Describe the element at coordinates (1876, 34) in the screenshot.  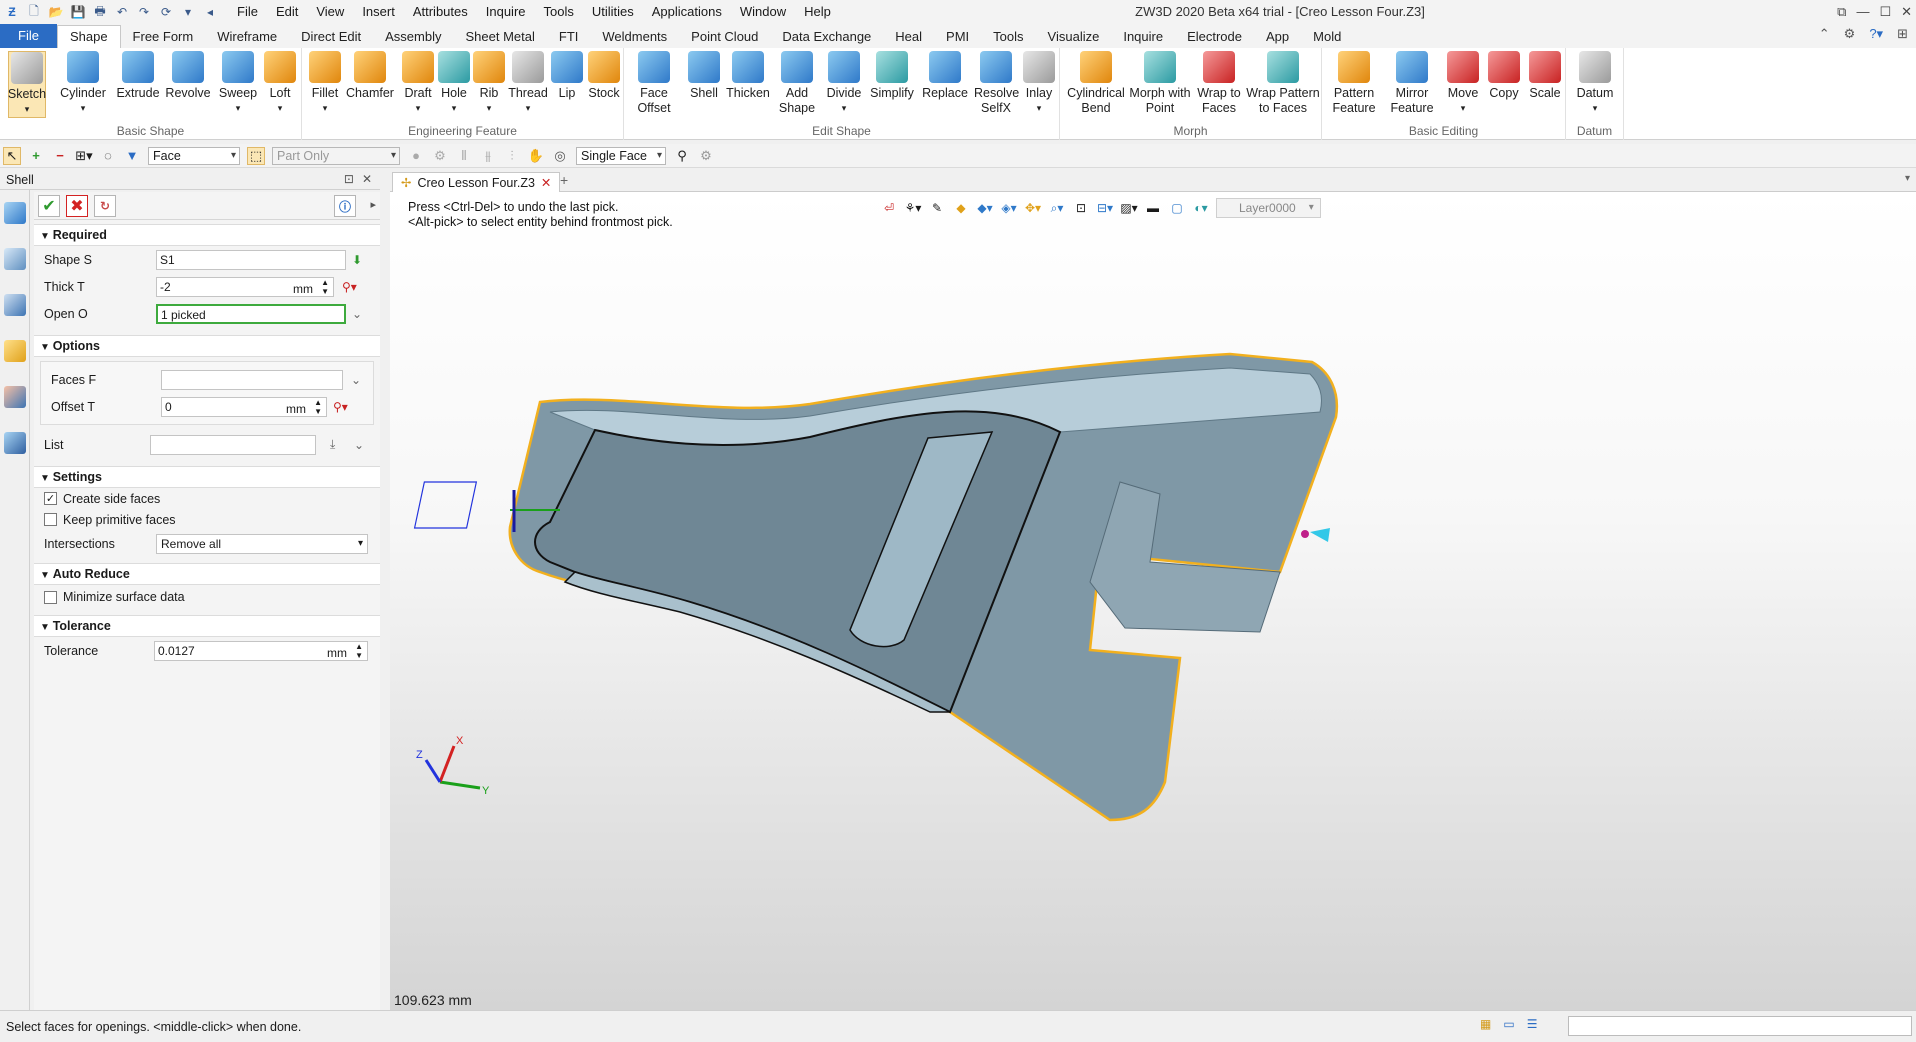
I see `help-icon: ?▾` at that location.